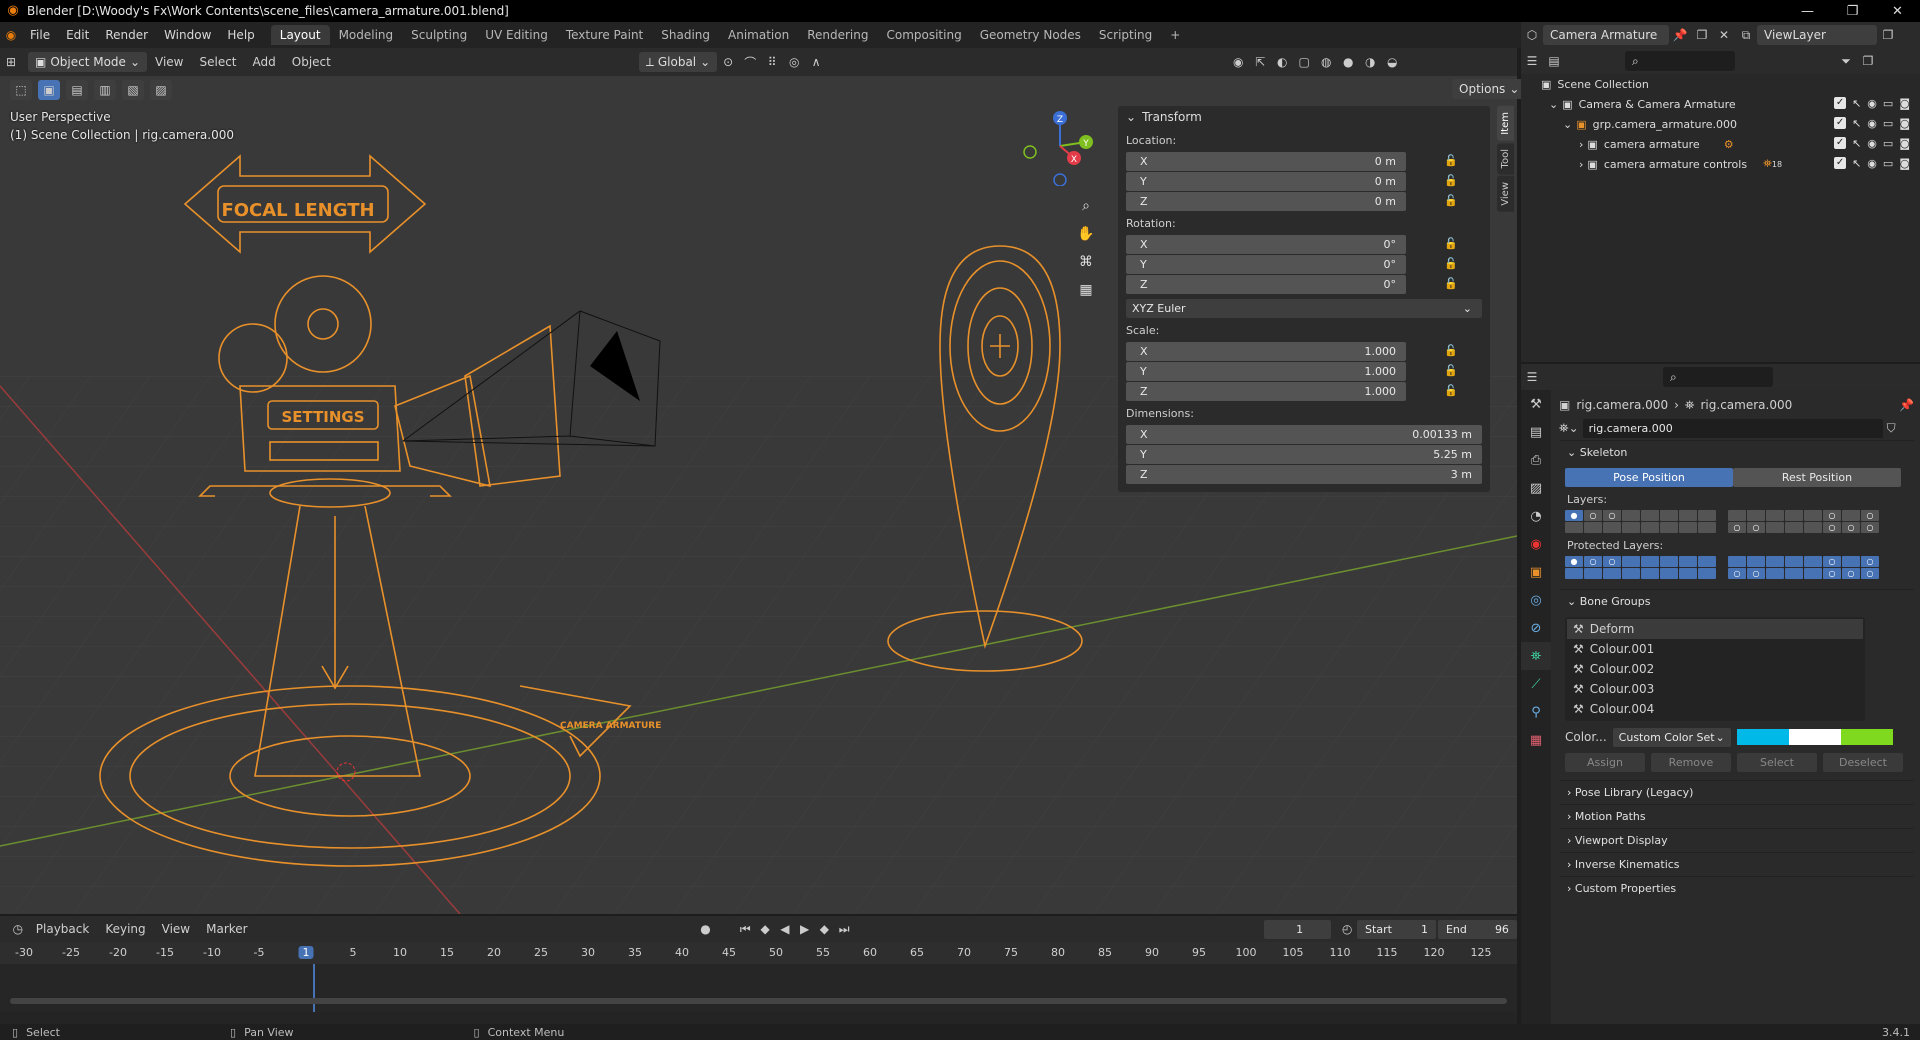  Describe the element at coordinates (1736, 840) in the screenshot. I see `viewport-display-panel-header: › Viewport Display` at that location.